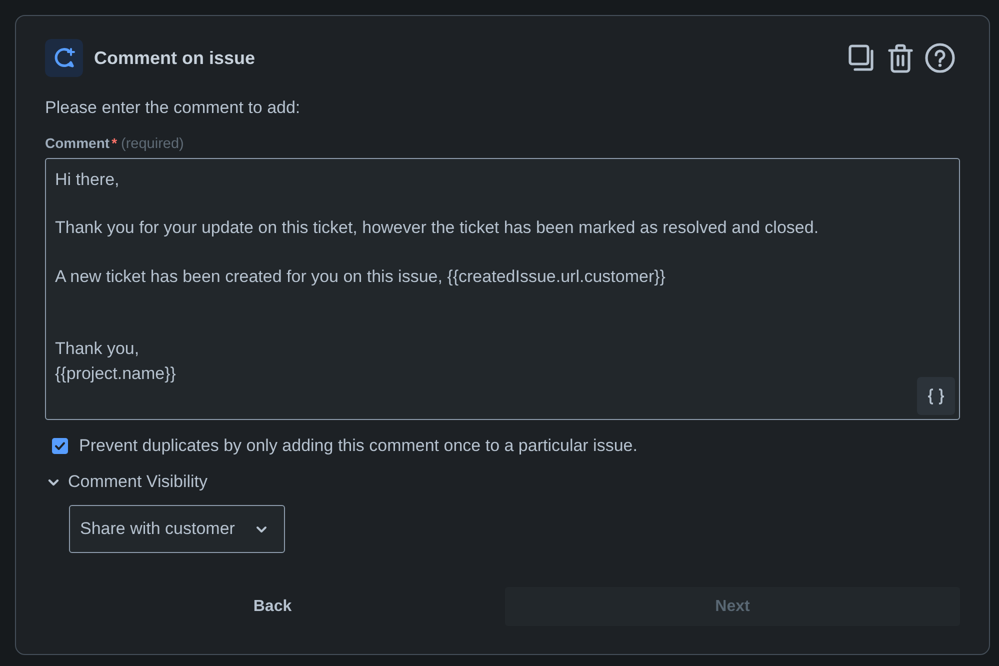 This screenshot has height=666, width=999. Describe the element at coordinates (172, 108) in the screenshot. I see `instruction-text: Please enter the comment to add:` at that location.